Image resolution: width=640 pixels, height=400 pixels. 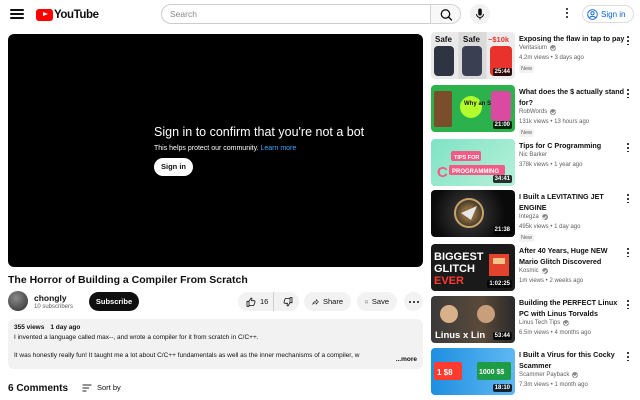 I want to click on video-duration: 34:41, so click(x=502, y=179).